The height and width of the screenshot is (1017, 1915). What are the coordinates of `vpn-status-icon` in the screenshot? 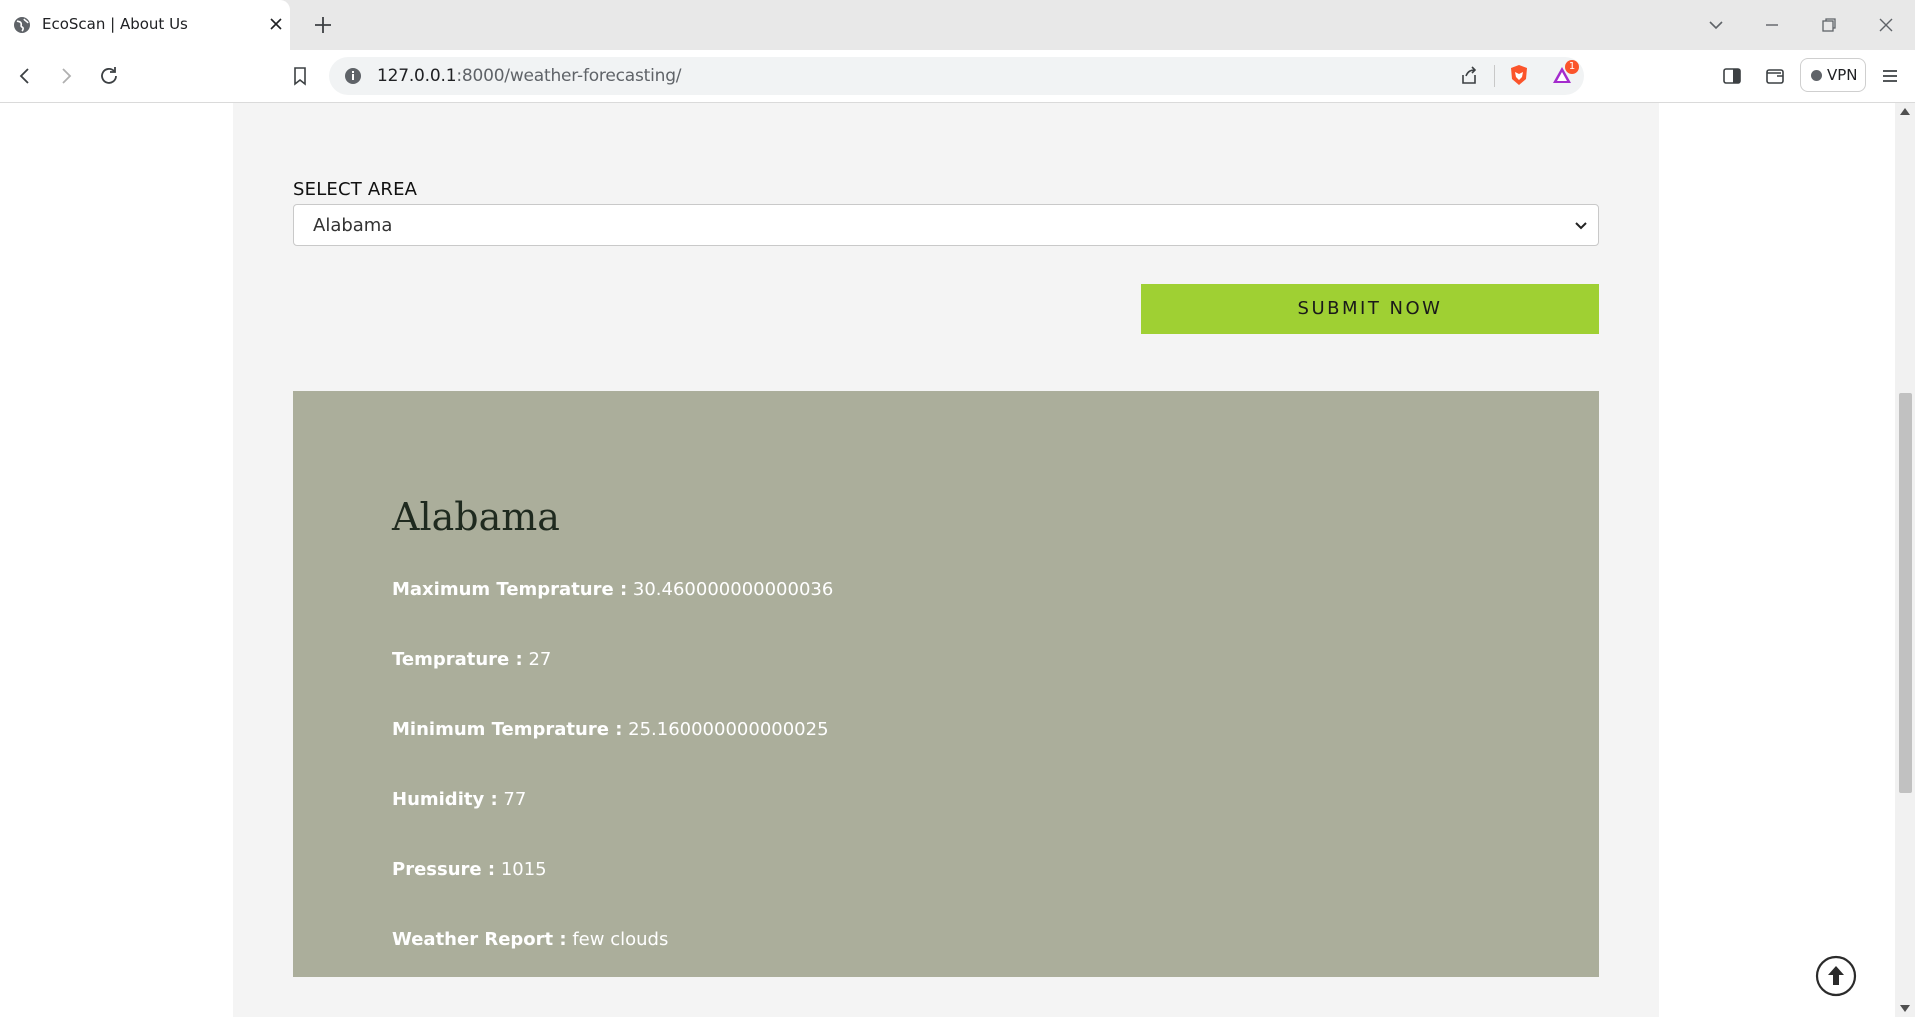 It's located at (1816, 75).